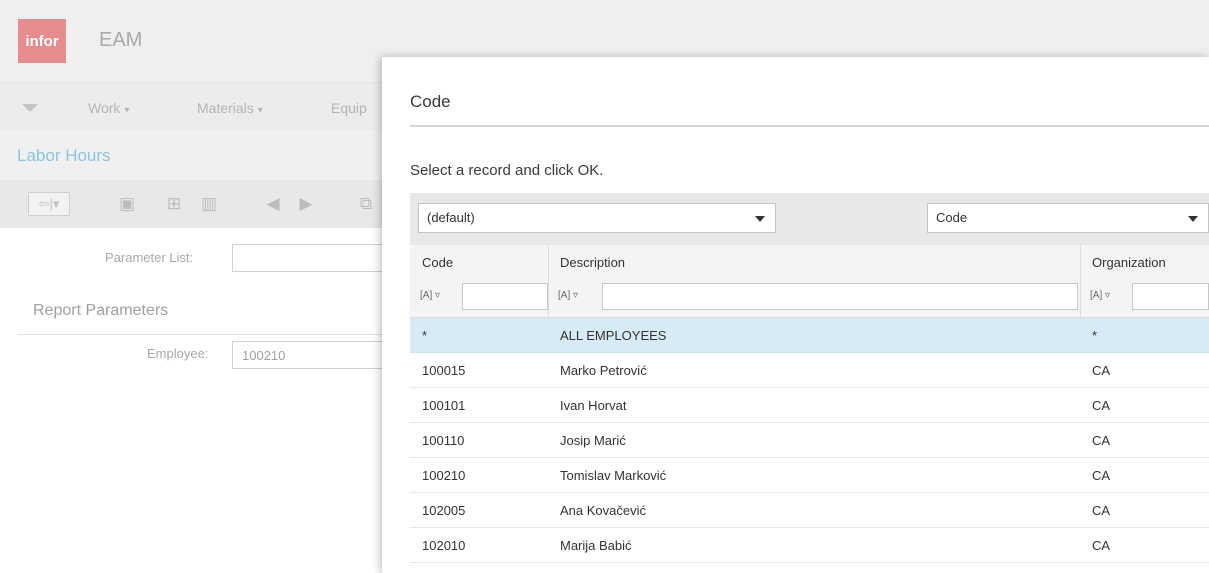 The image size is (1209, 573). What do you see at coordinates (809, 219) in the screenshot?
I see `dataspy-bar: (default) Code` at bounding box center [809, 219].